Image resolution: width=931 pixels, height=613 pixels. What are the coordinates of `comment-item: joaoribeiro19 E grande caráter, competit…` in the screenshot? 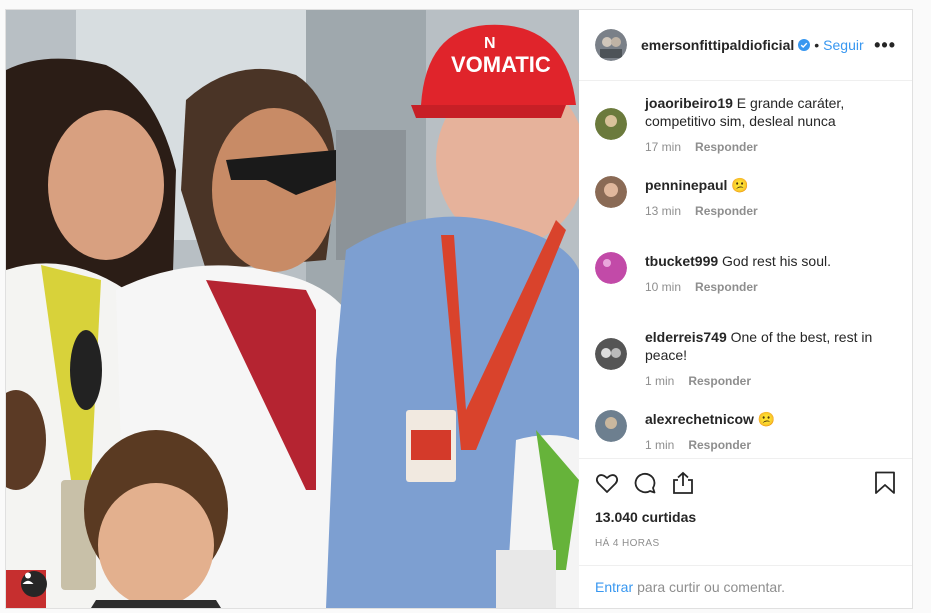 It's located at (745, 124).